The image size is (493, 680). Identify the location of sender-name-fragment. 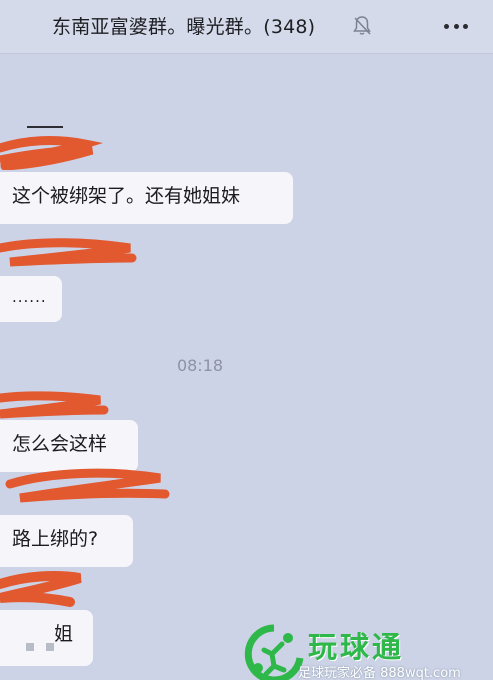
(45, 127).